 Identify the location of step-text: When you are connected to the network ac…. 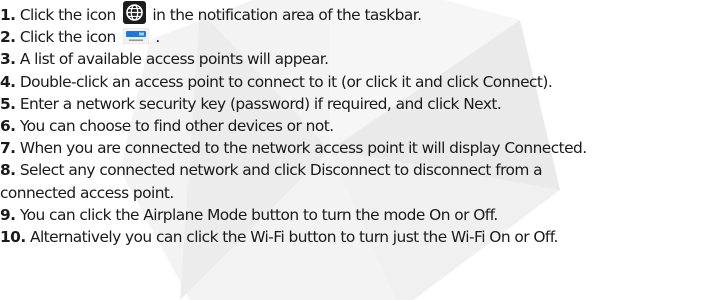
(303, 148).